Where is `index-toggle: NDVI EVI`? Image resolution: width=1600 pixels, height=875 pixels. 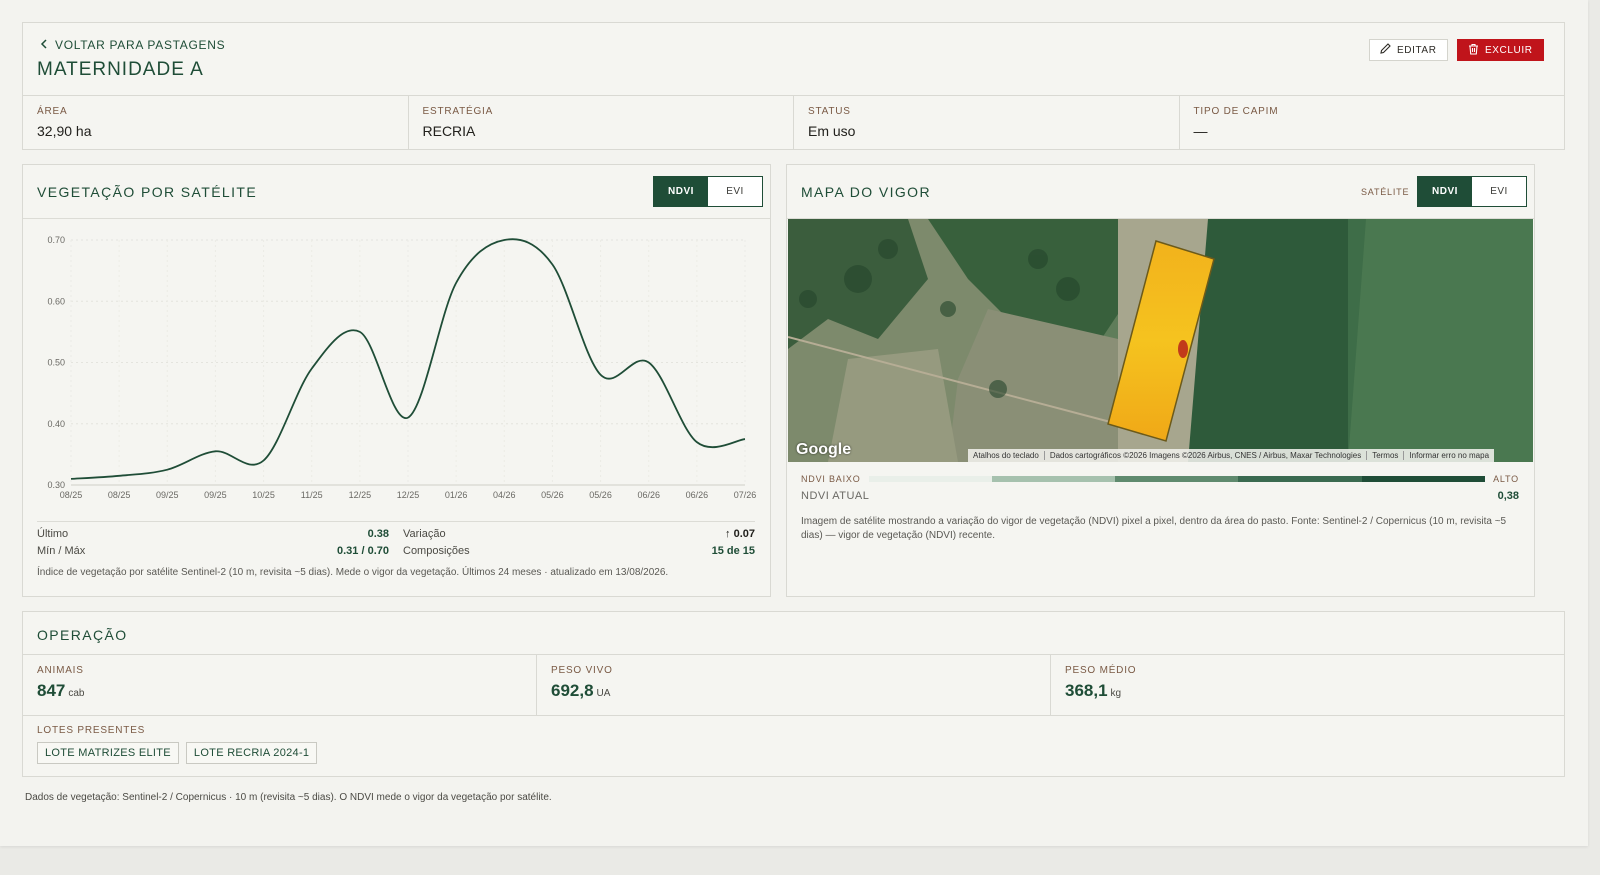
index-toggle: NDVI EVI is located at coordinates (708, 191).